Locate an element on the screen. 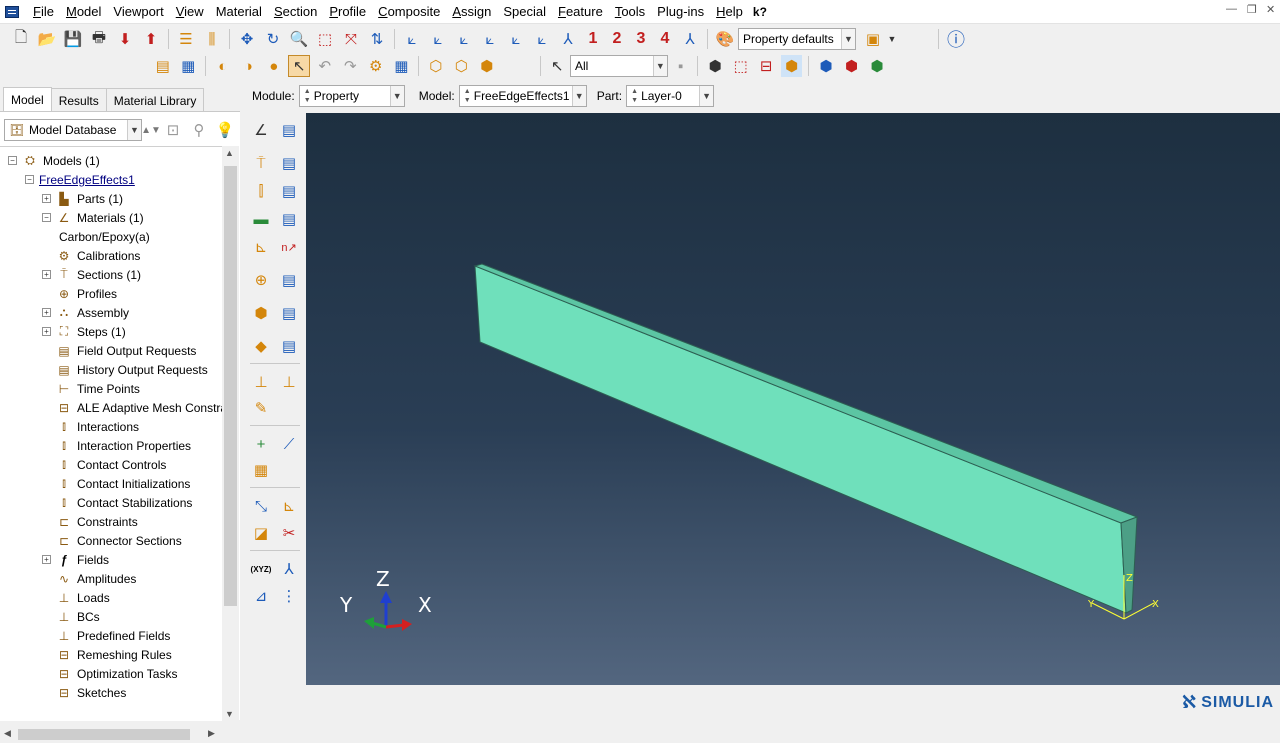 This screenshot has height=743, width=1280. assign-section-icon: ⫿ is located at coordinates (261, 191).